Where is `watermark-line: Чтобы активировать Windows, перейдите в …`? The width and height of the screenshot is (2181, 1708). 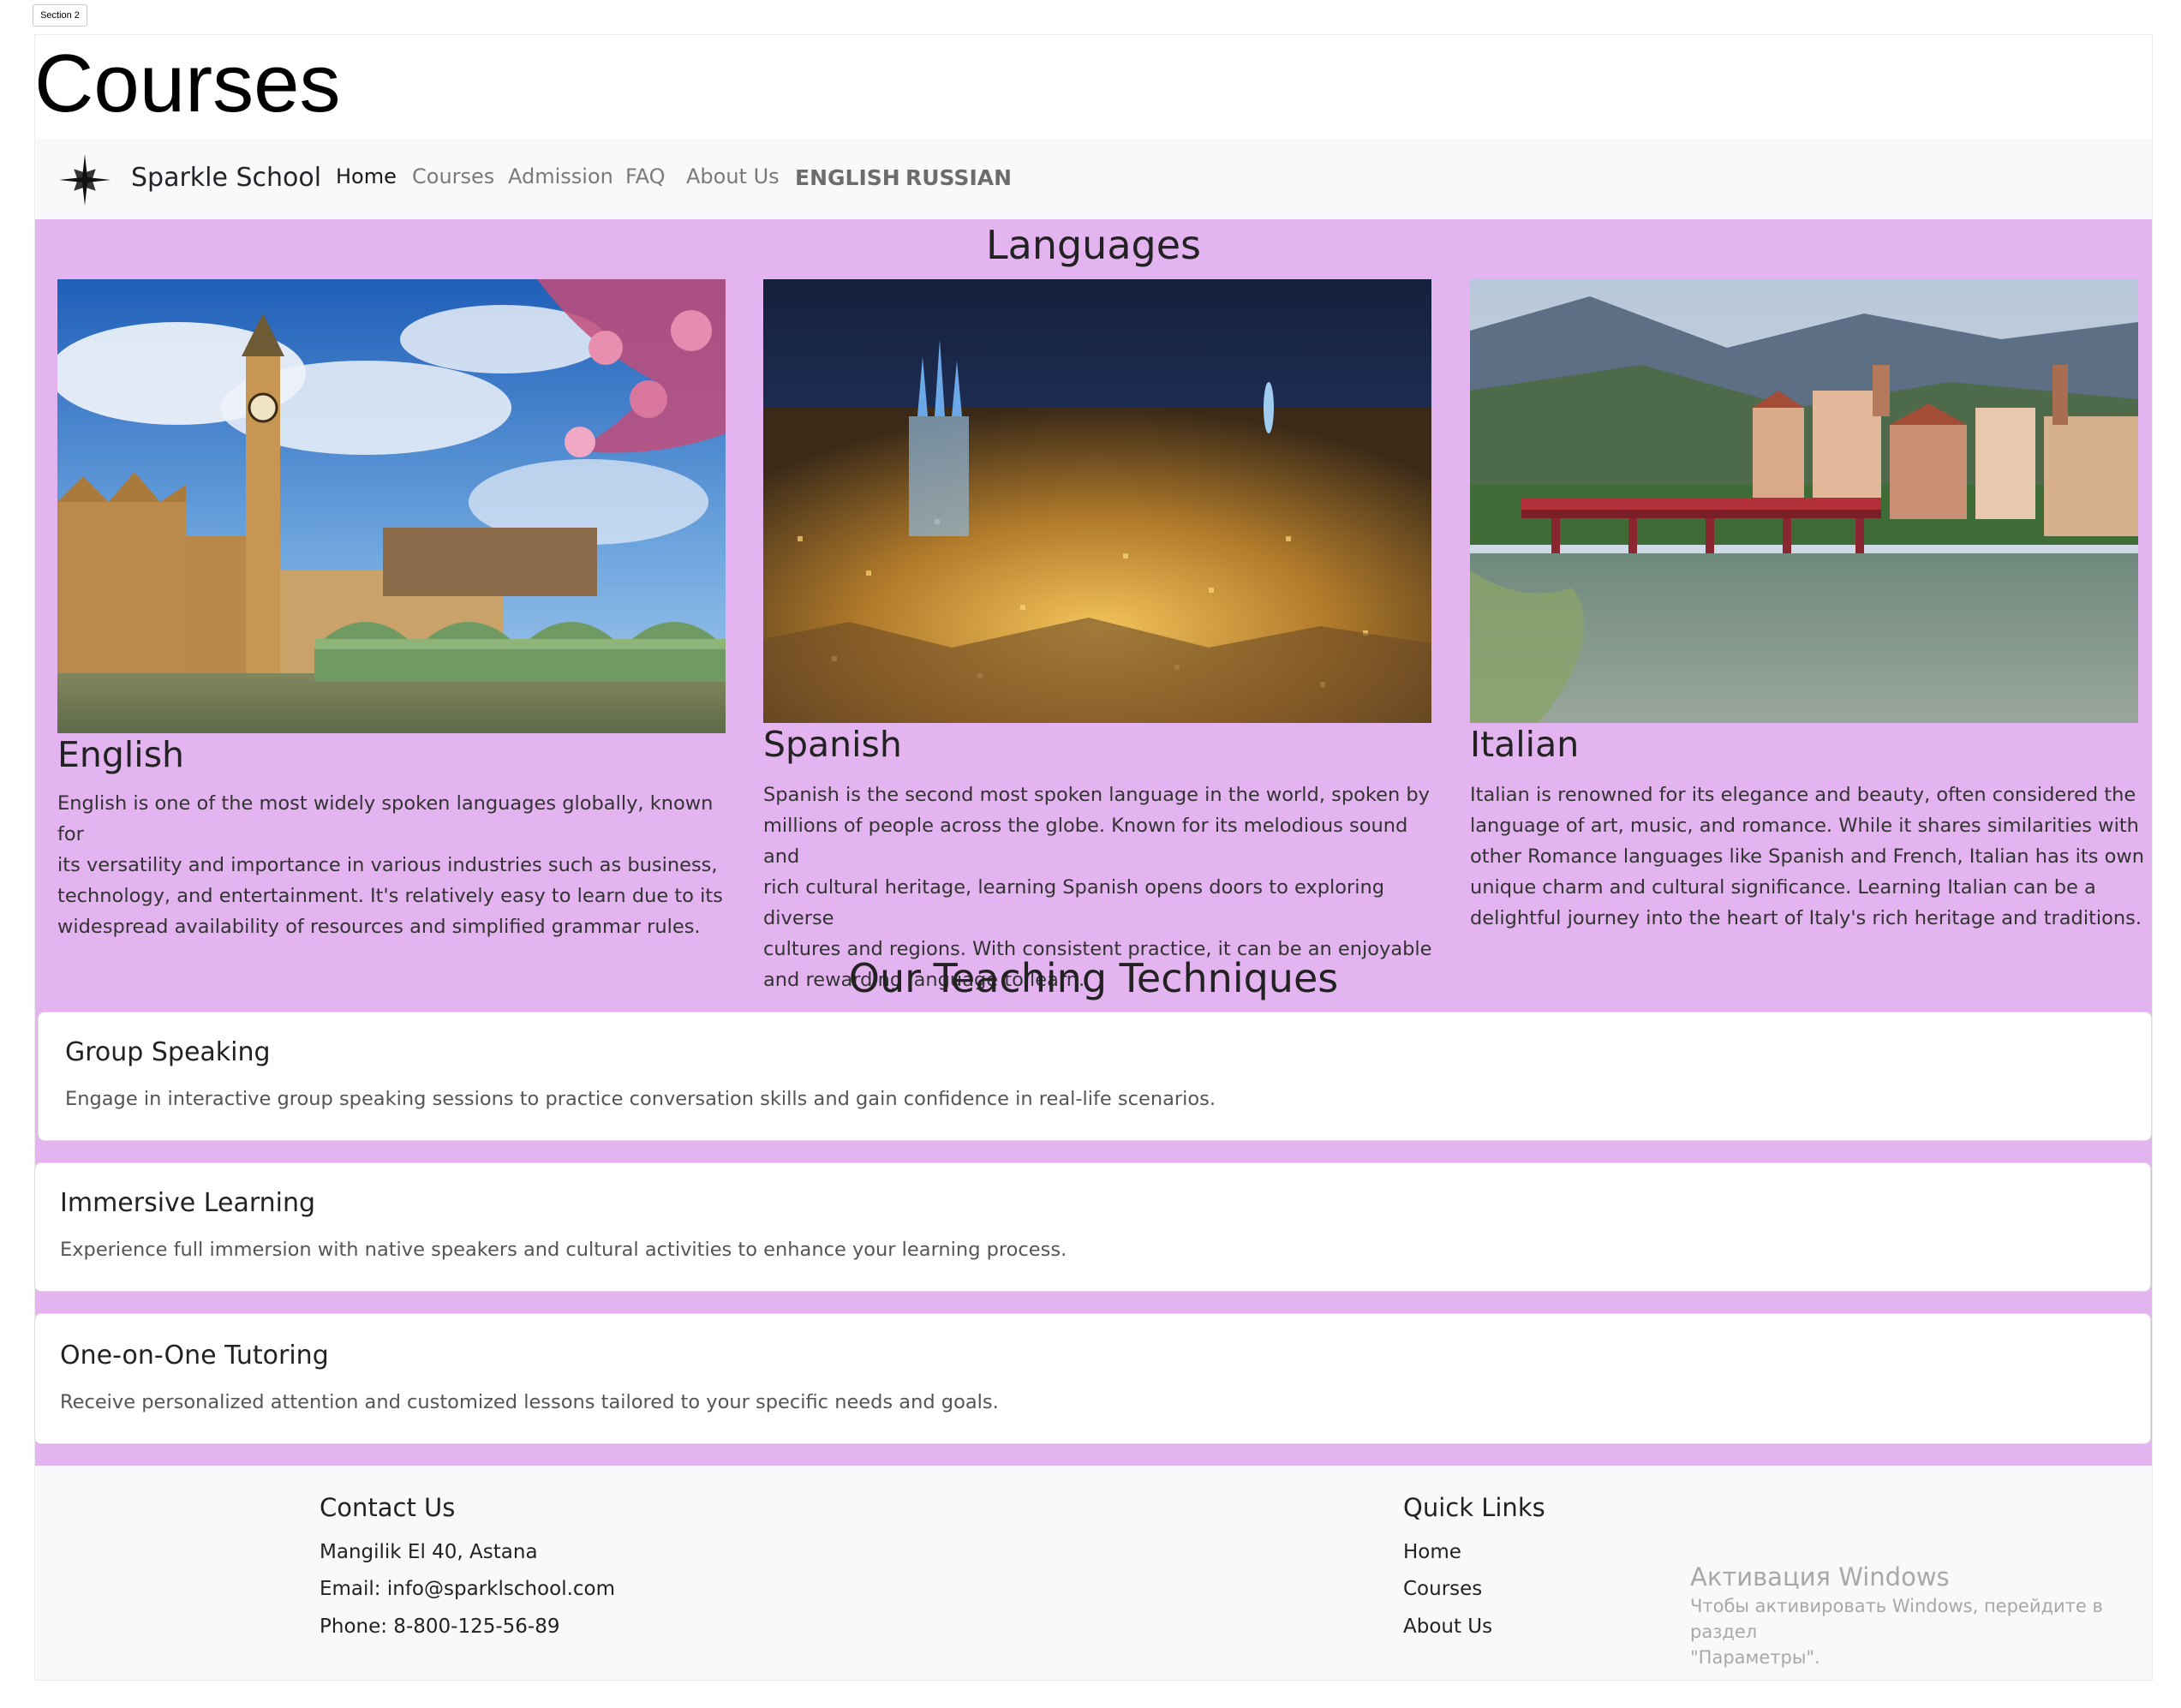 watermark-line: Чтобы активировать Windows, перейдите в … is located at coordinates (1897, 1619).